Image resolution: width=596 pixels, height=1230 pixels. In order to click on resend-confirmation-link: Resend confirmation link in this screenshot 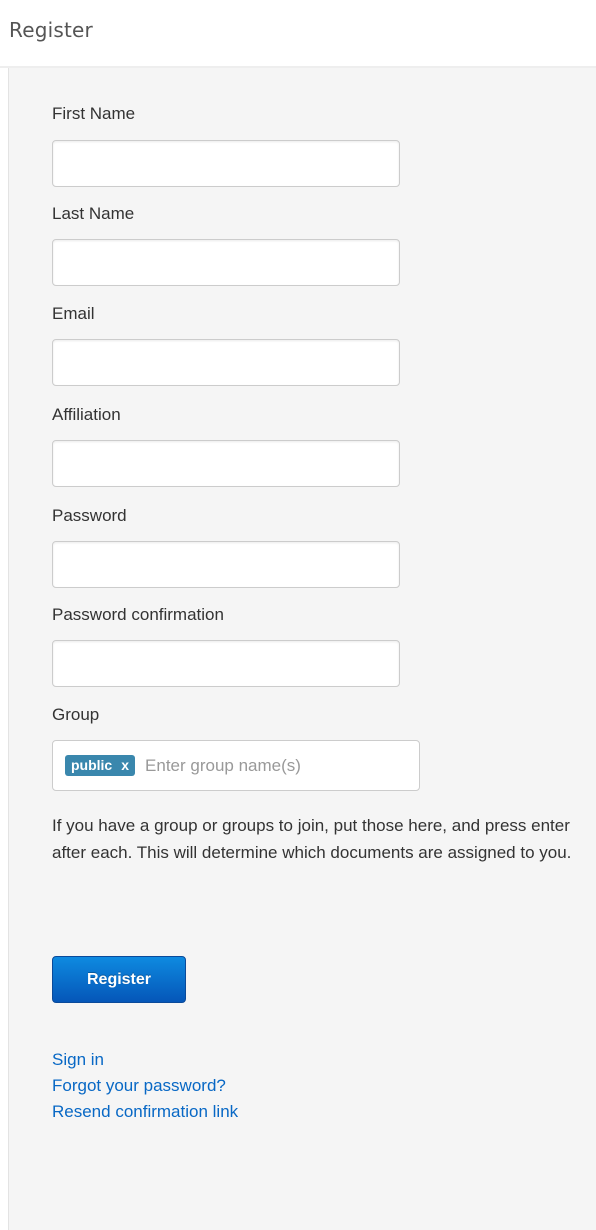, I will do `click(145, 1112)`.